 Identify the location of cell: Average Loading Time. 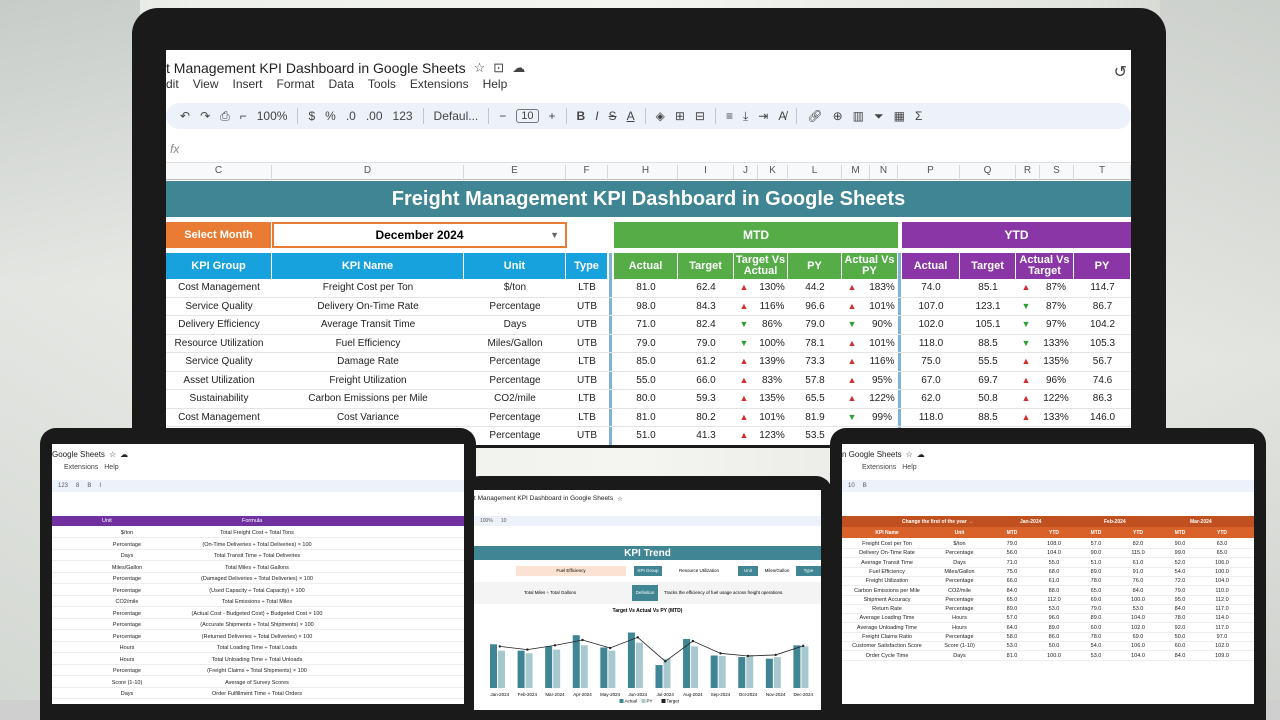
(887, 618).